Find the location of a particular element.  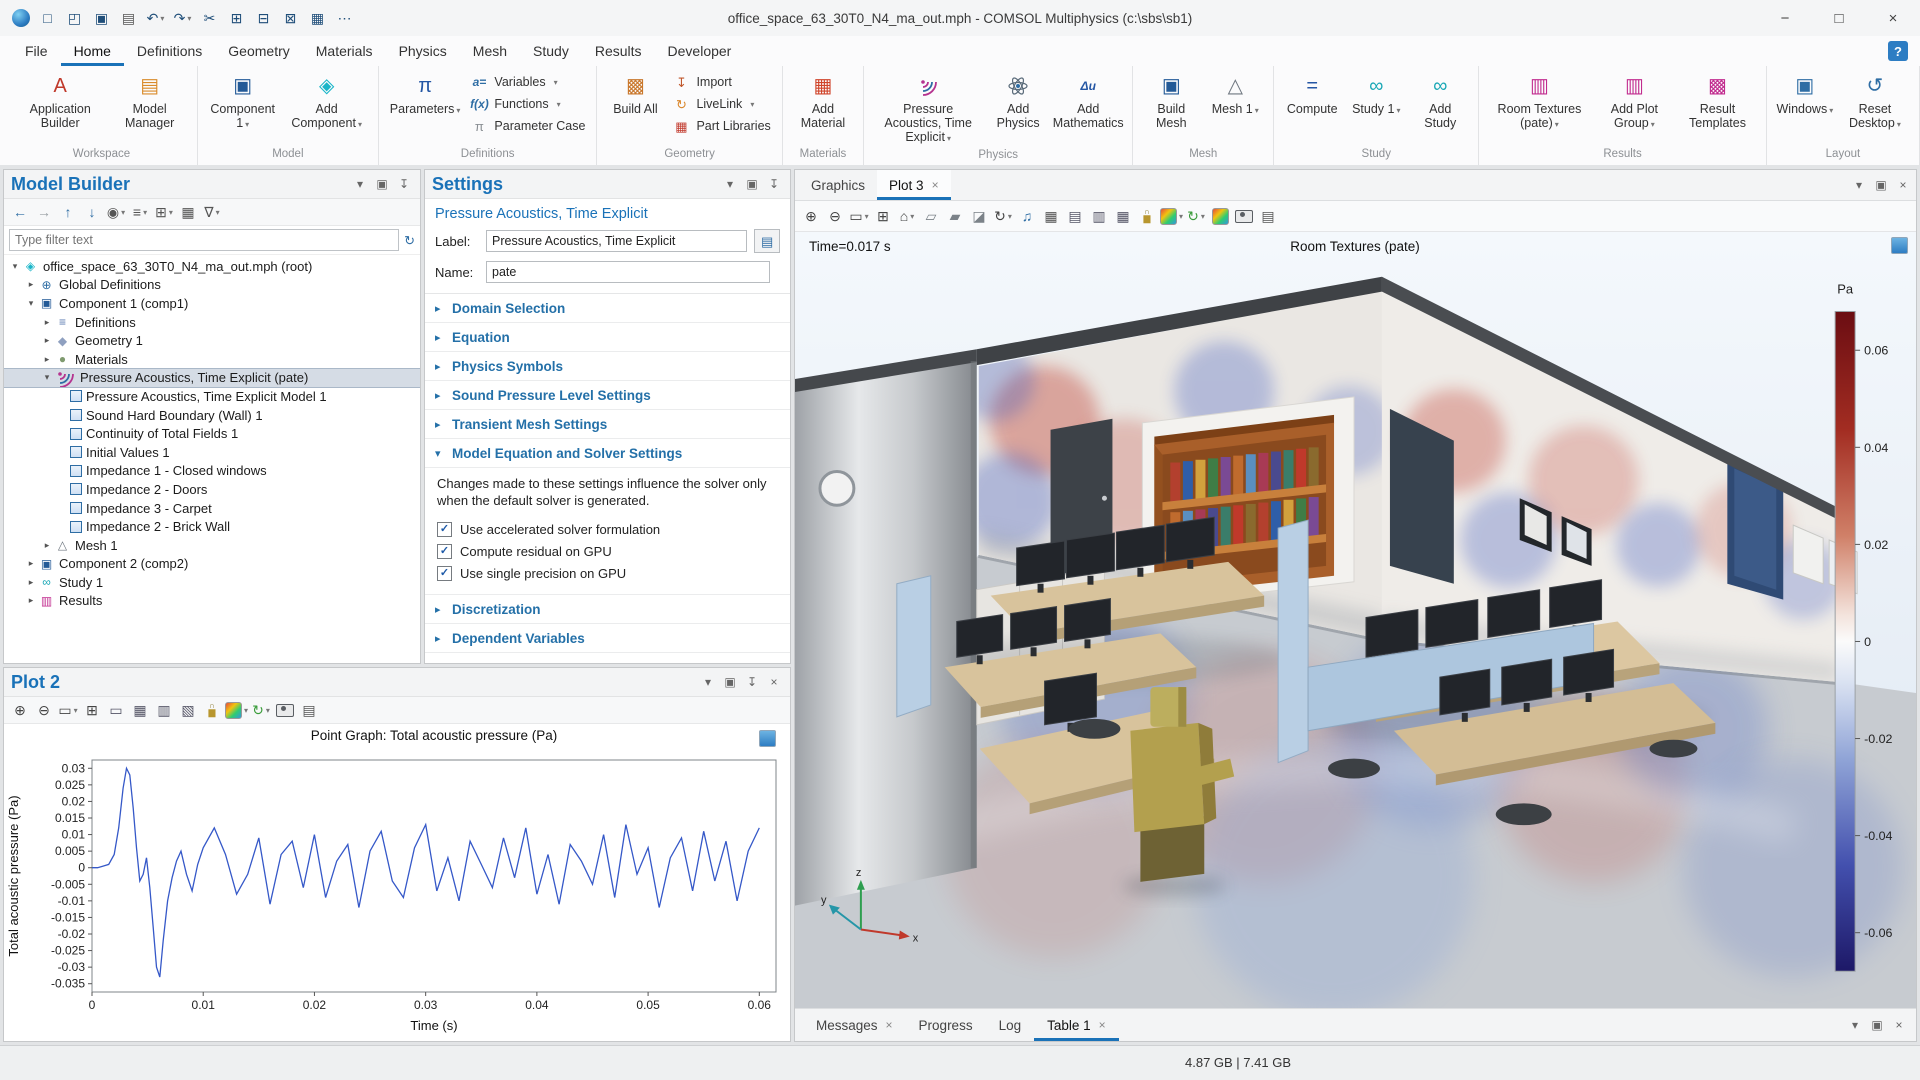

options-button: ⋯ is located at coordinates (344, 18).